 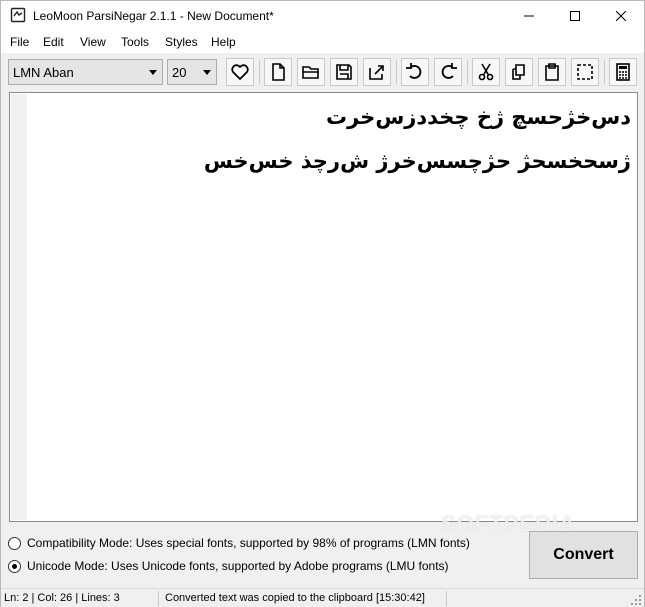 I want to click on open-button, so click(x=311, y=72).